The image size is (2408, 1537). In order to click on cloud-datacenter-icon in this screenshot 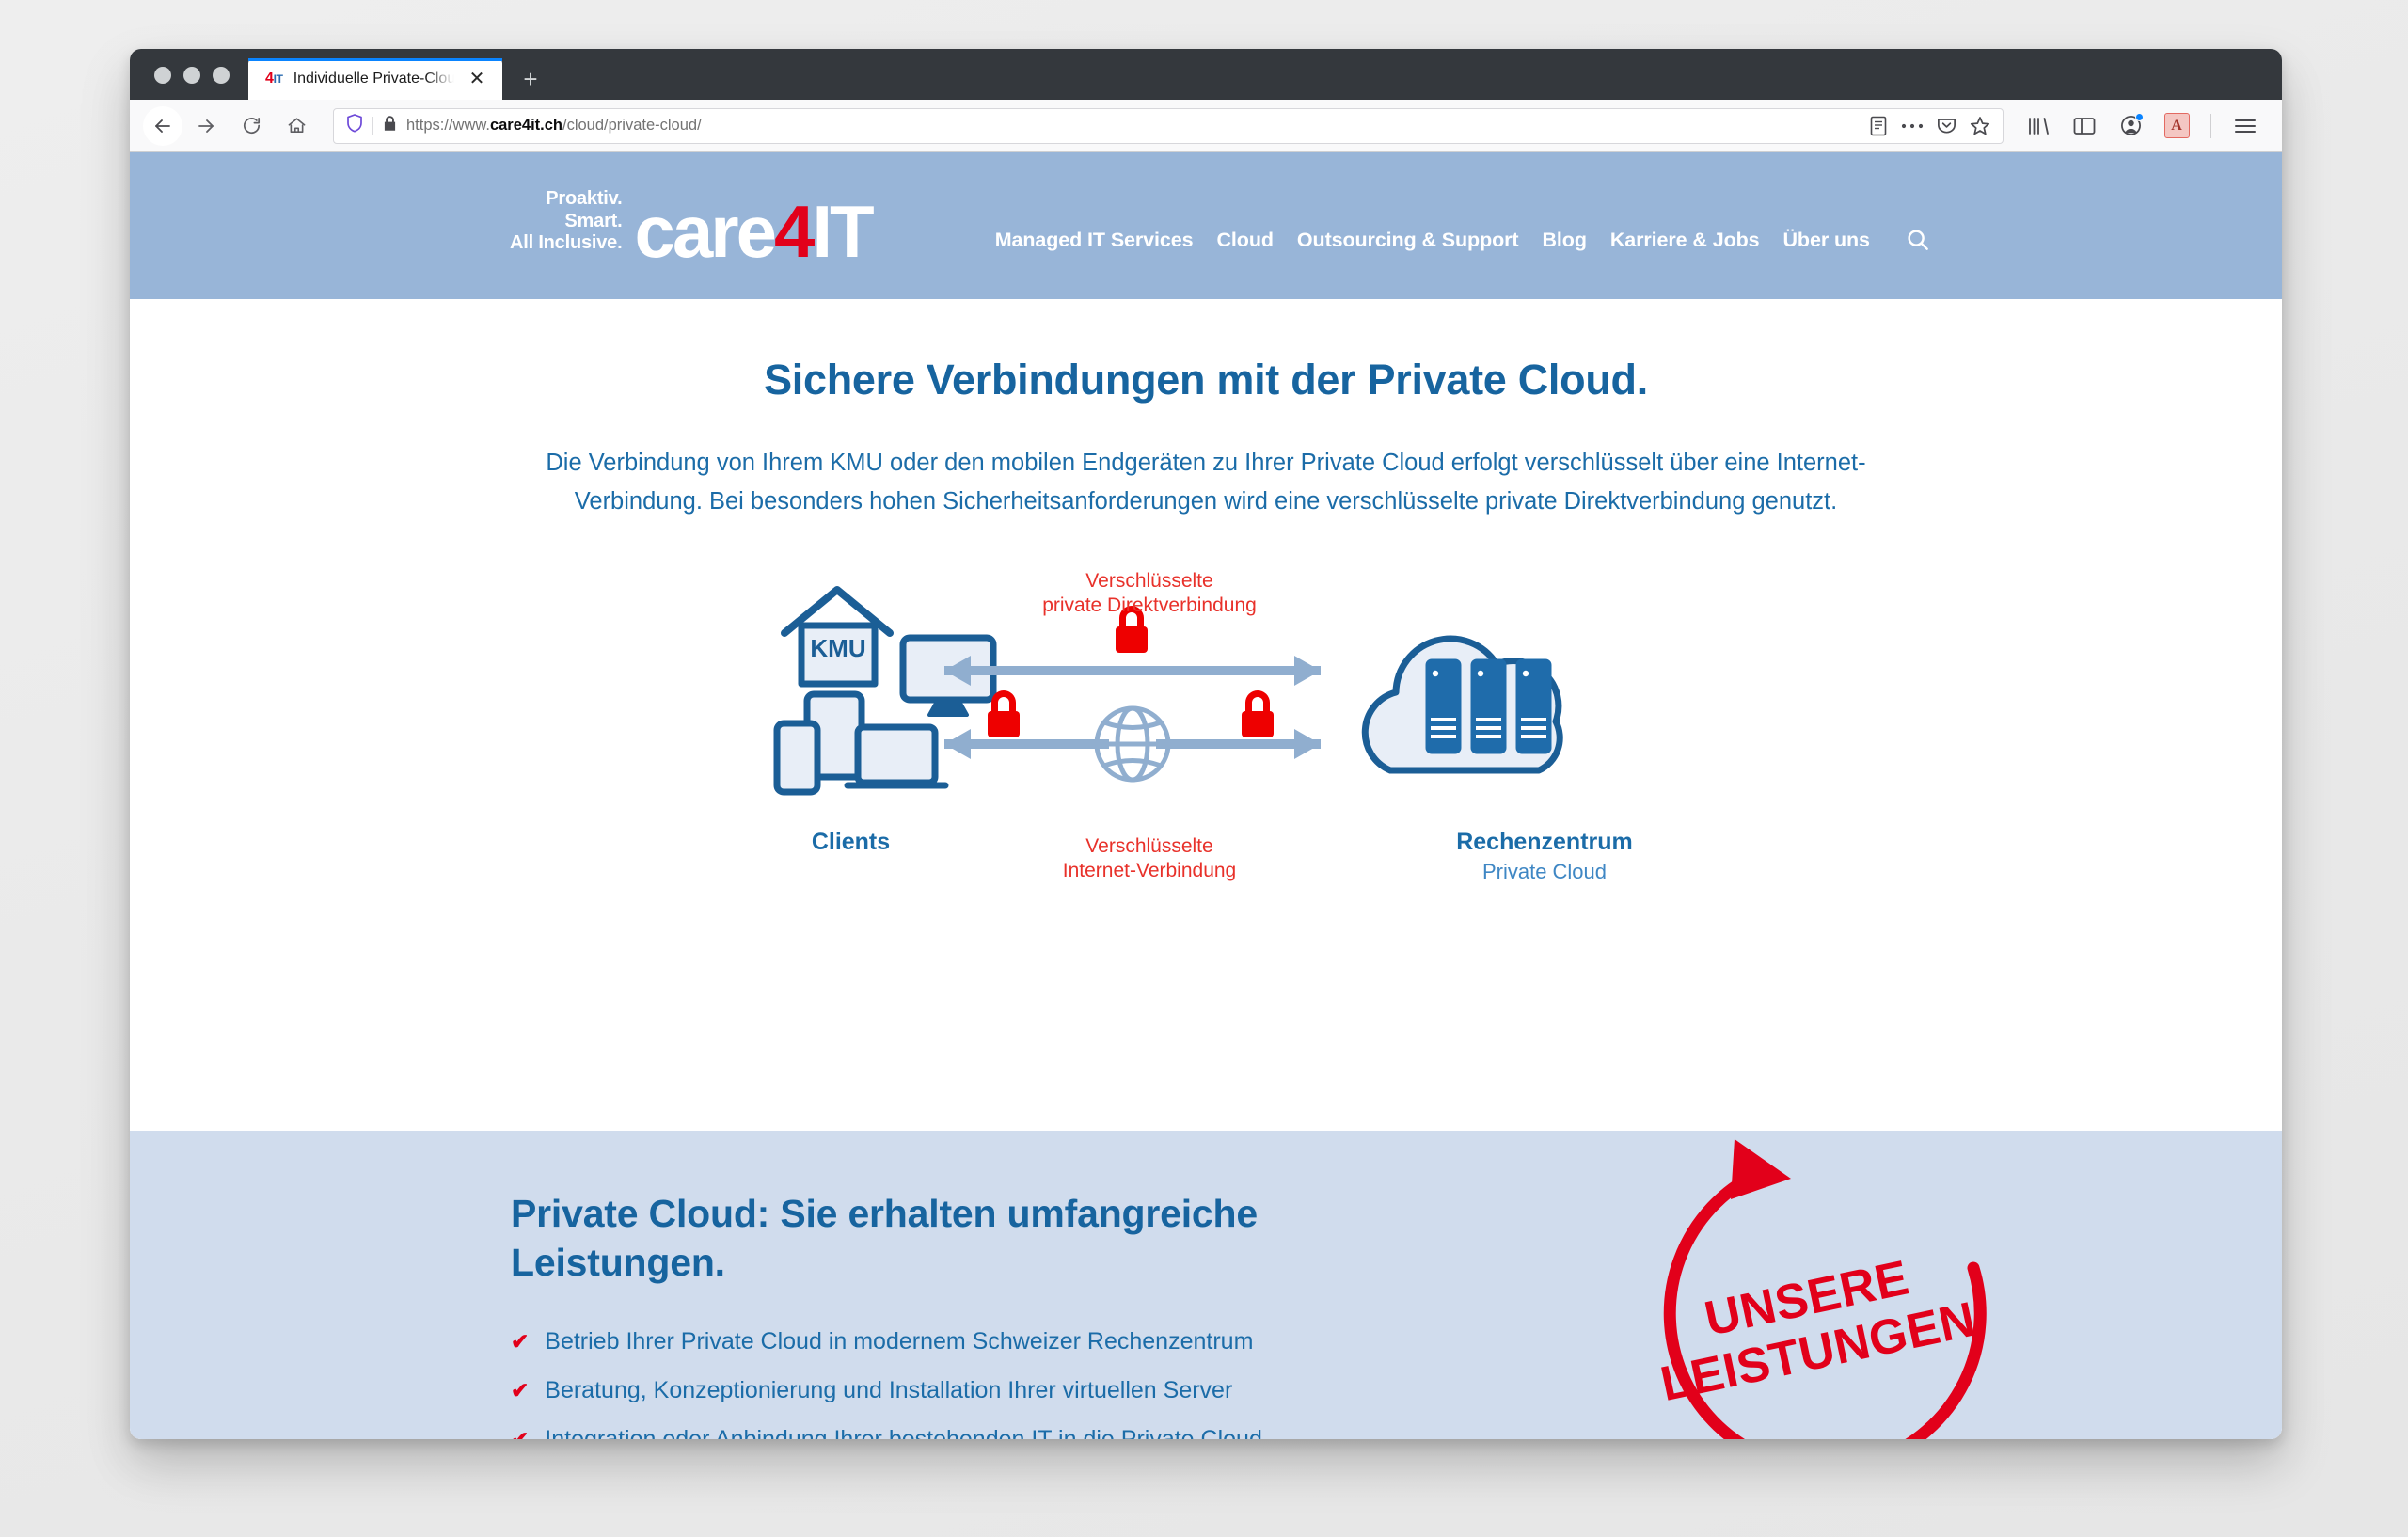, I will do `click(1462, 704)`.